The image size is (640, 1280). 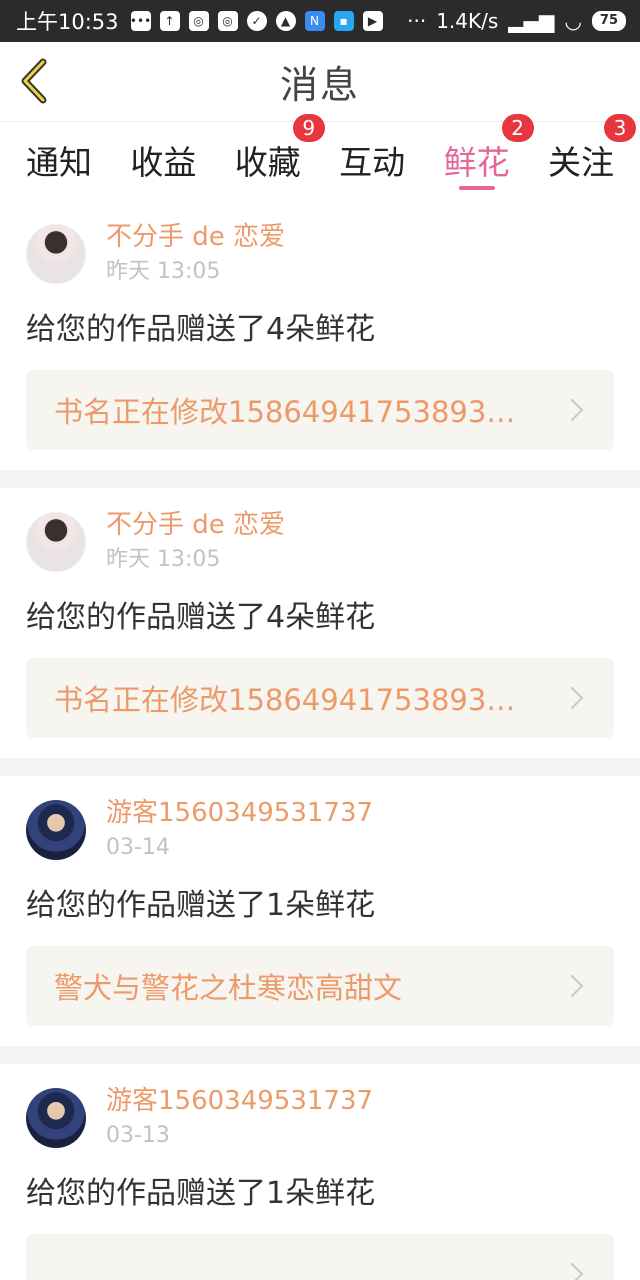 I want to click on app-icon: ▲, so click(x=285, y=21).